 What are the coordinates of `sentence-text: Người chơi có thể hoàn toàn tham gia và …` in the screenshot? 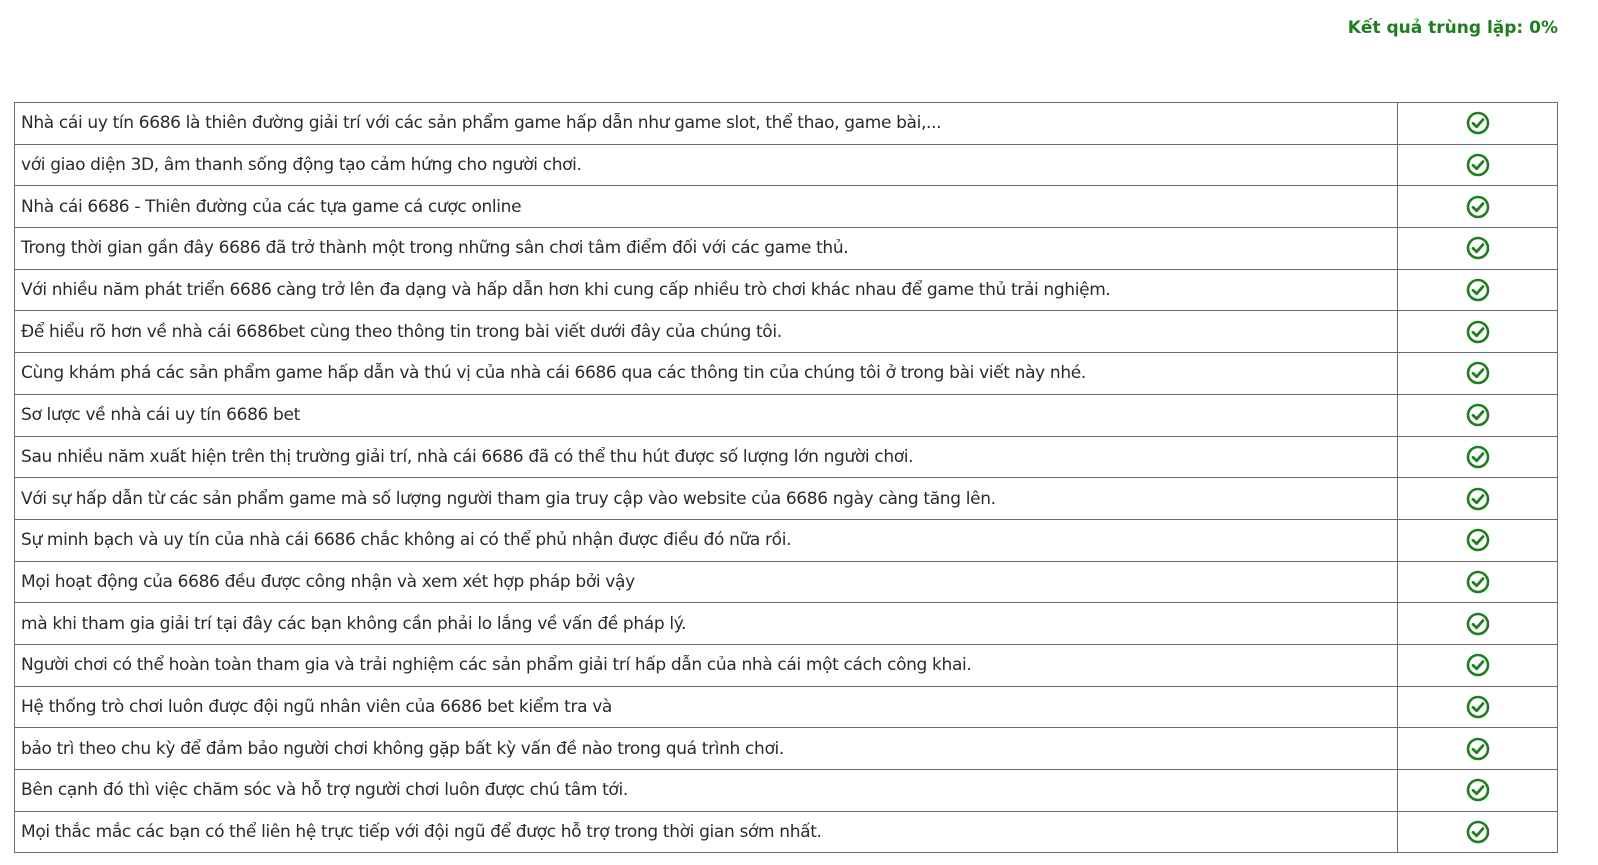 It's located at (706, 665).